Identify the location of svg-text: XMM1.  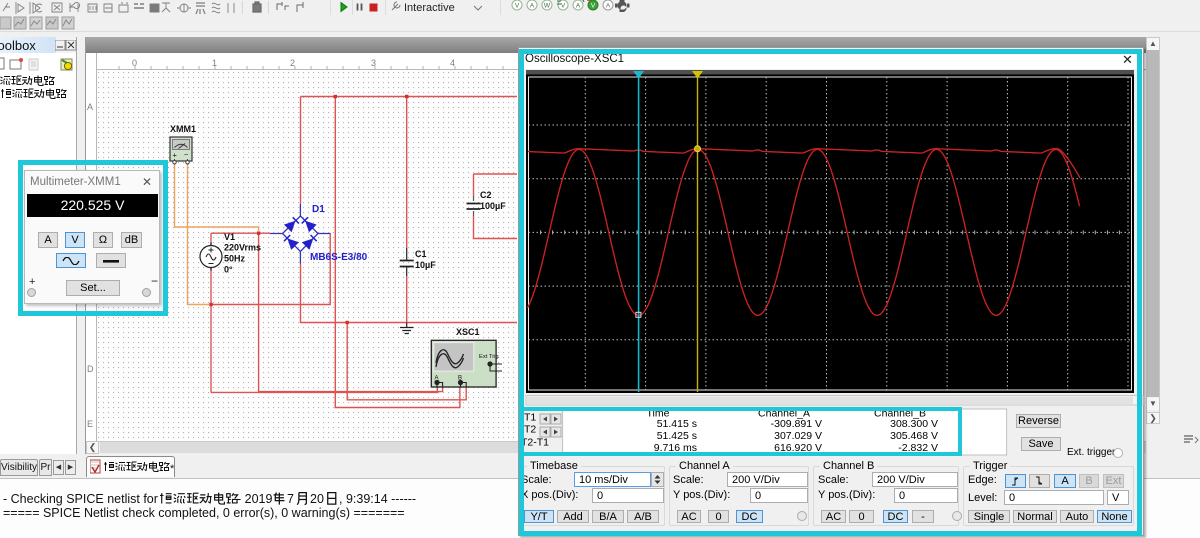
(183, 129).